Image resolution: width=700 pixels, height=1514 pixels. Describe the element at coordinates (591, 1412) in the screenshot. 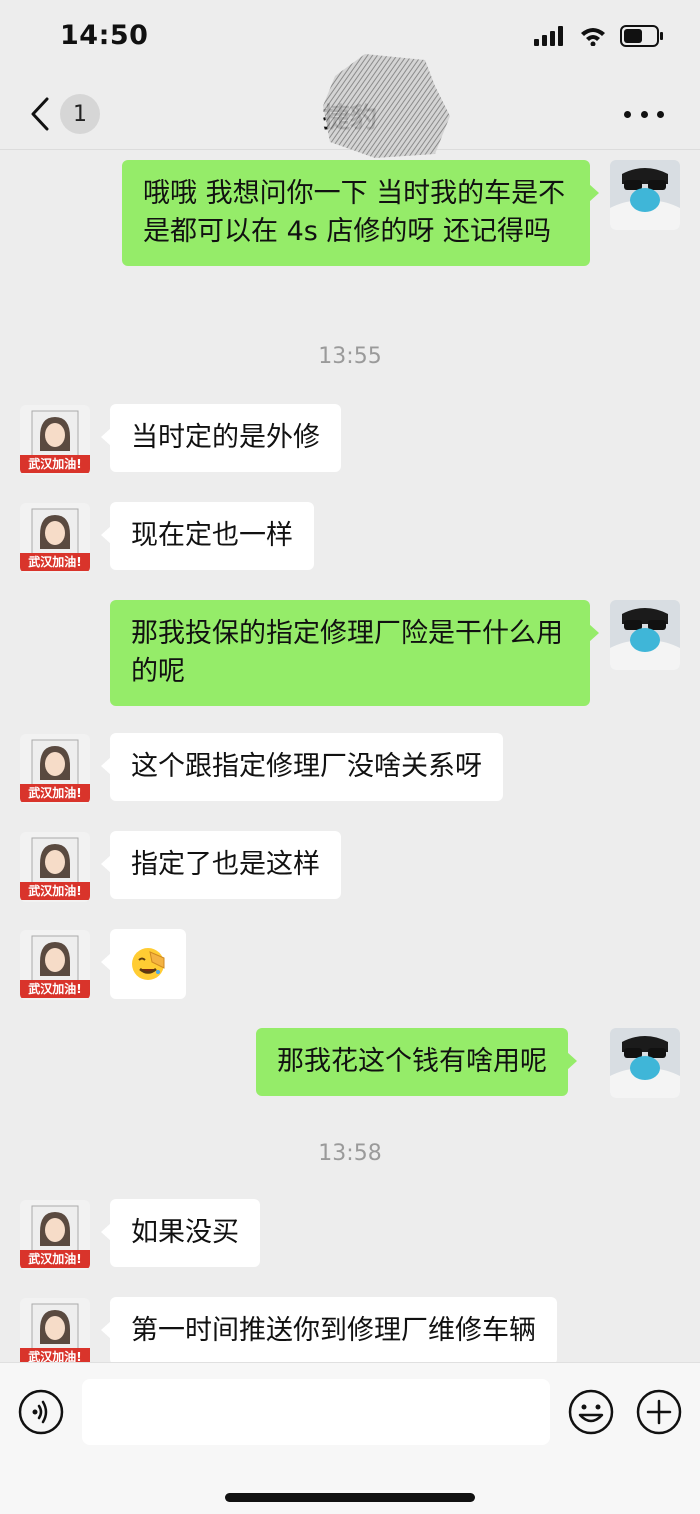

I see `smiley-icon` at that location.